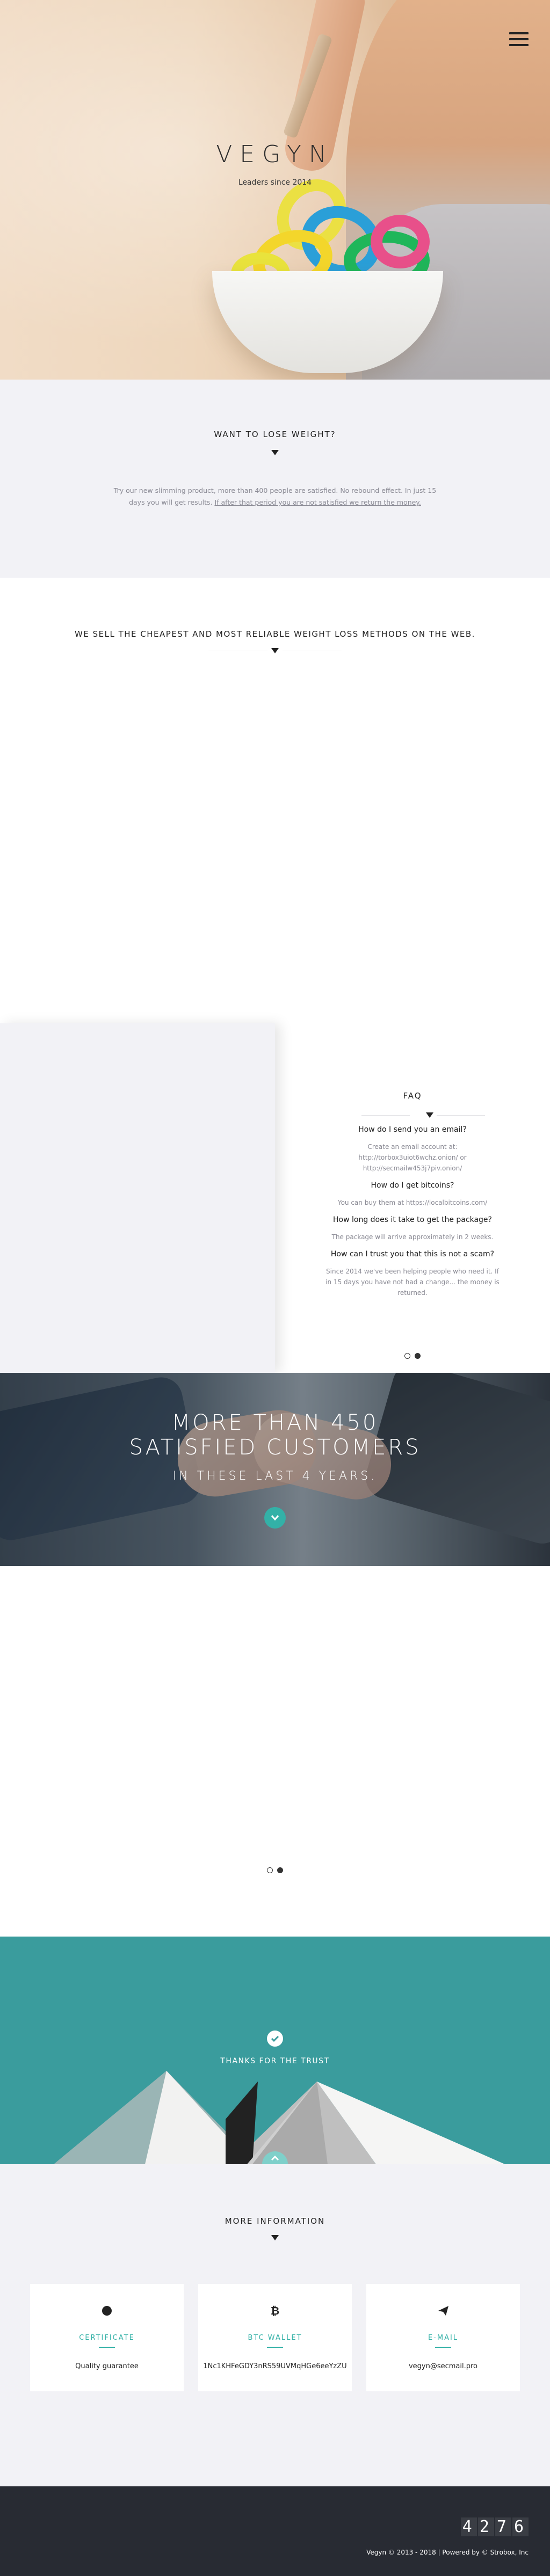 This screenshot has width=550, height=2576. I want to click on info-card-label: E-MAIL, so click(443, 2338).